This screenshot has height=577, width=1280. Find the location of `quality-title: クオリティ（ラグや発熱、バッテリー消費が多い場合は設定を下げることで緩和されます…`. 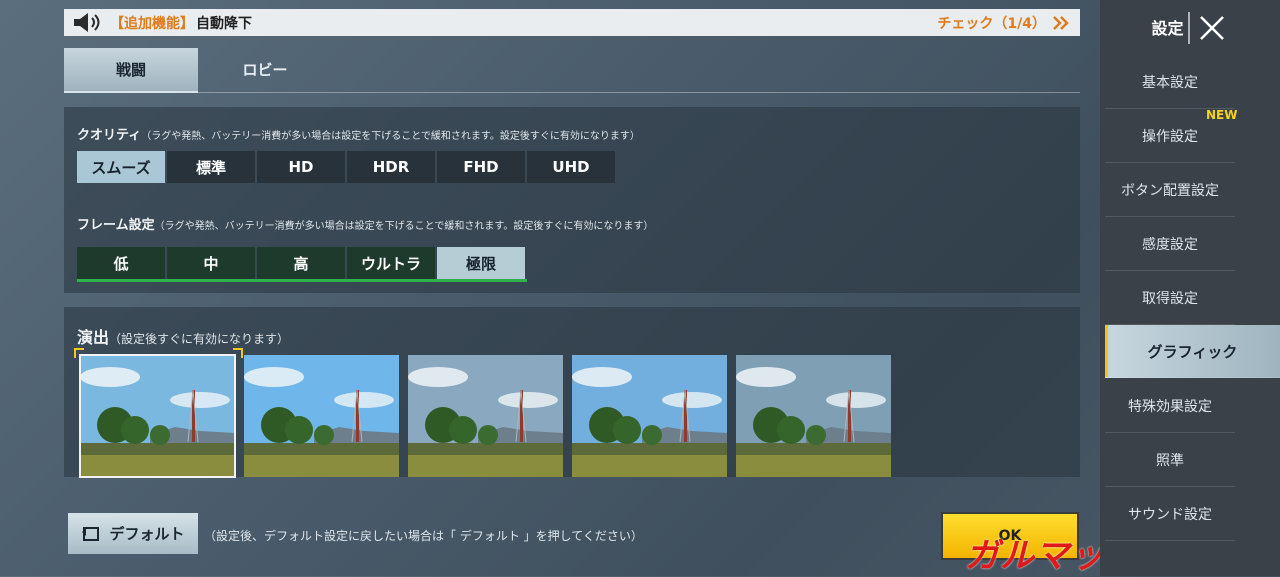

quality-title: クオリティ（ラグや発熱、バッテリー消費が多い場合は設定を下げることで緩和されます… is located at coordinates (358, 133).